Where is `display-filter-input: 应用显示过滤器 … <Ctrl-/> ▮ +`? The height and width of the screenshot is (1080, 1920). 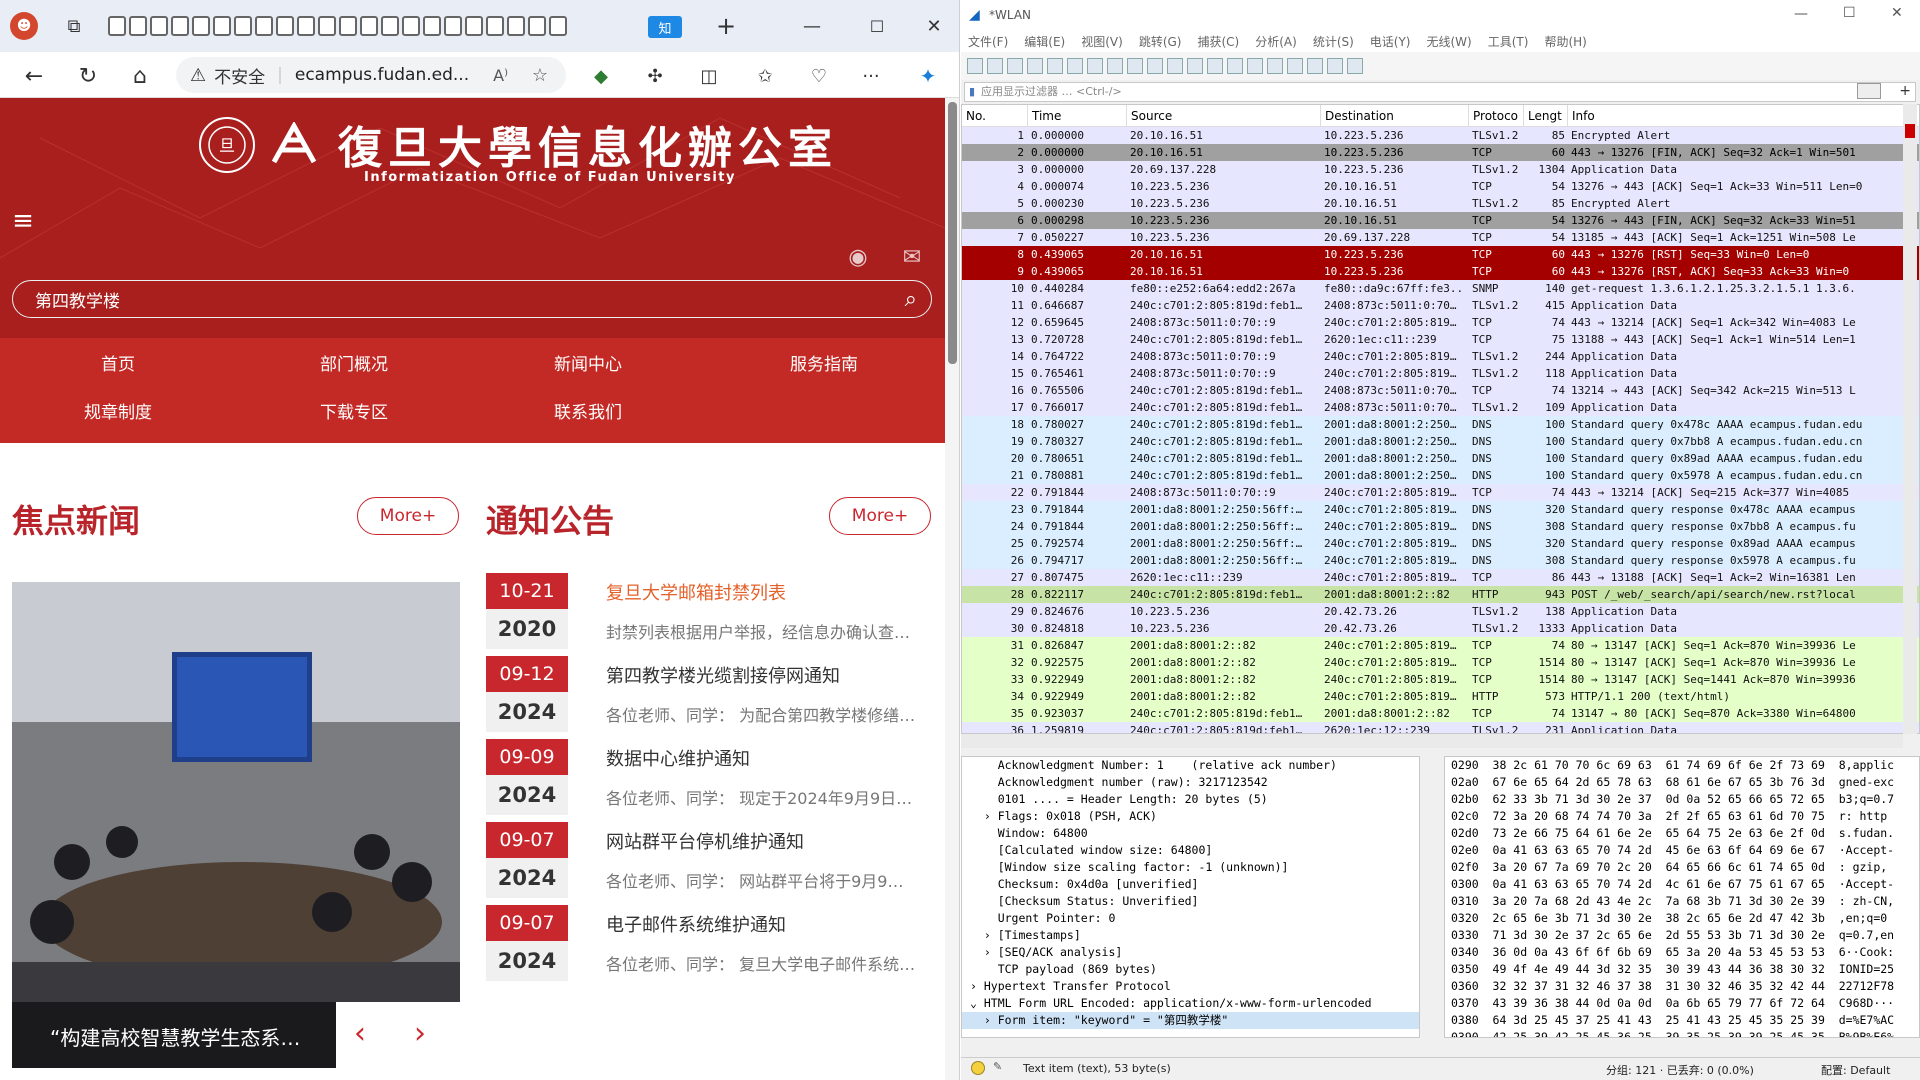
display-filter-input: 应用显示过滤器 … <Ctrl-/> ▮ + is located at coordinates (1440, 92).